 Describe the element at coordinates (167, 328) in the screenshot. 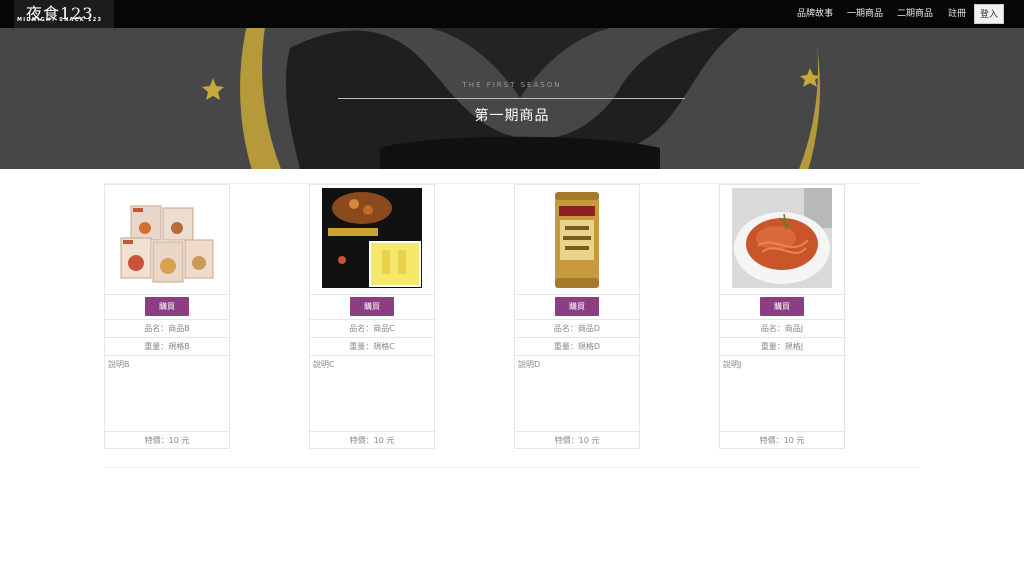

I see `product-name: 品名：商品B` at that location.